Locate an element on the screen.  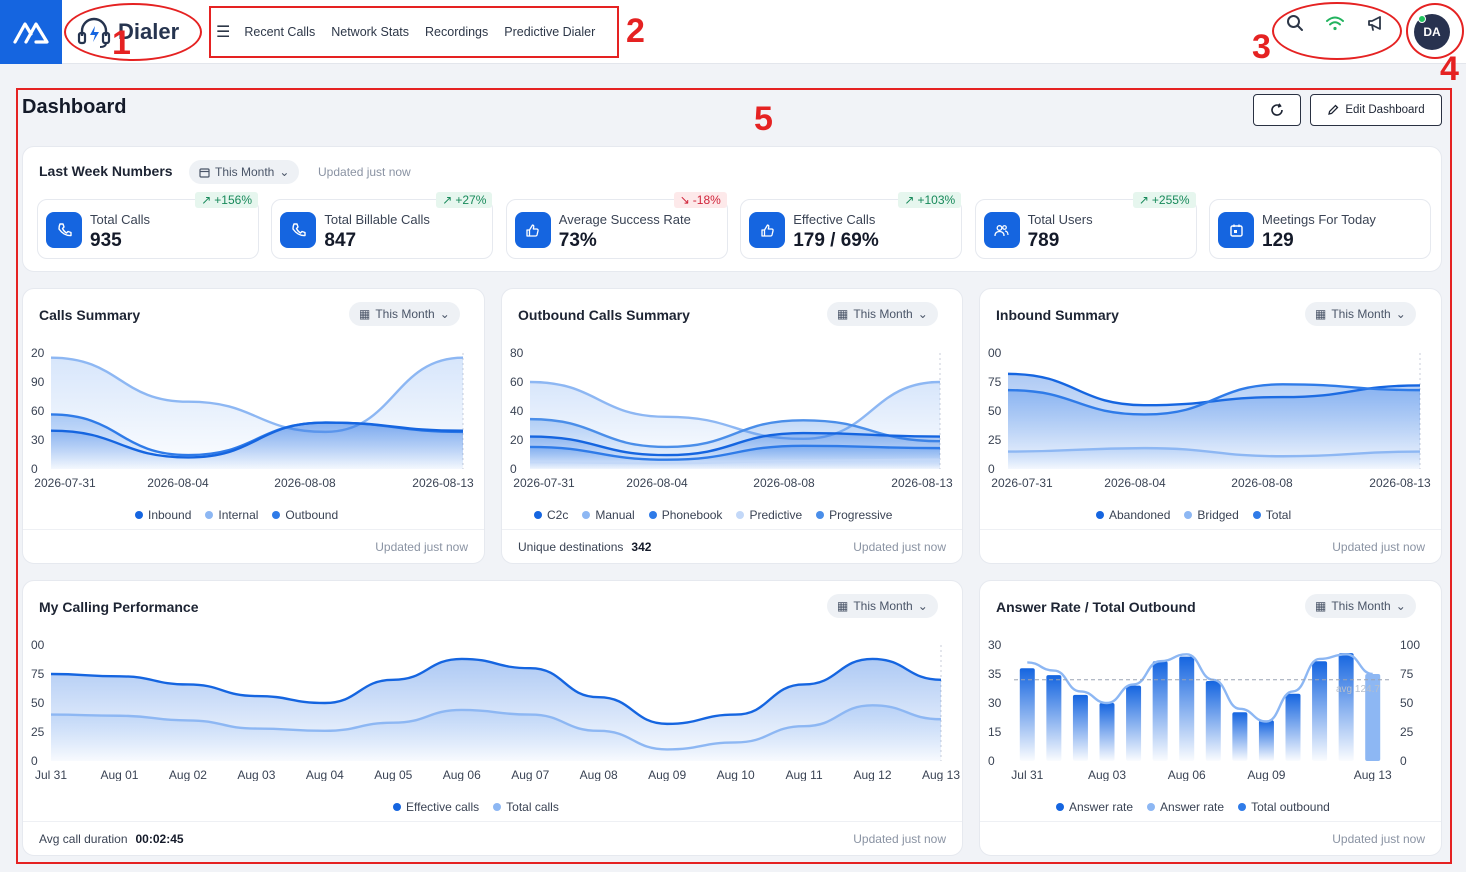
x-tick-label: 2026-08-08 is located at coordinates (784, 482).